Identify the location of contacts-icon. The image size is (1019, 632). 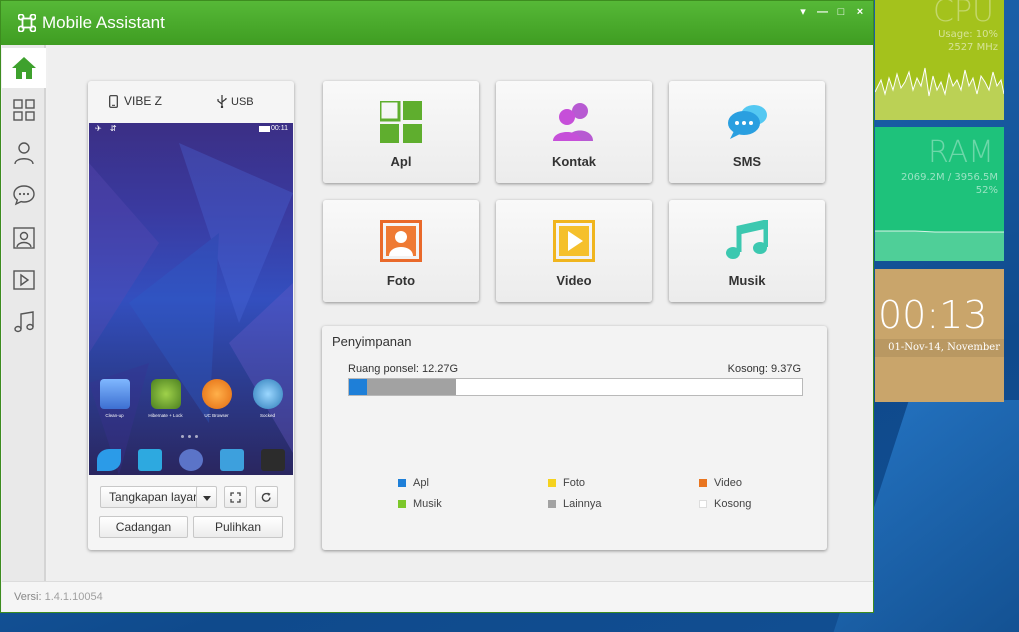
(573, 122).